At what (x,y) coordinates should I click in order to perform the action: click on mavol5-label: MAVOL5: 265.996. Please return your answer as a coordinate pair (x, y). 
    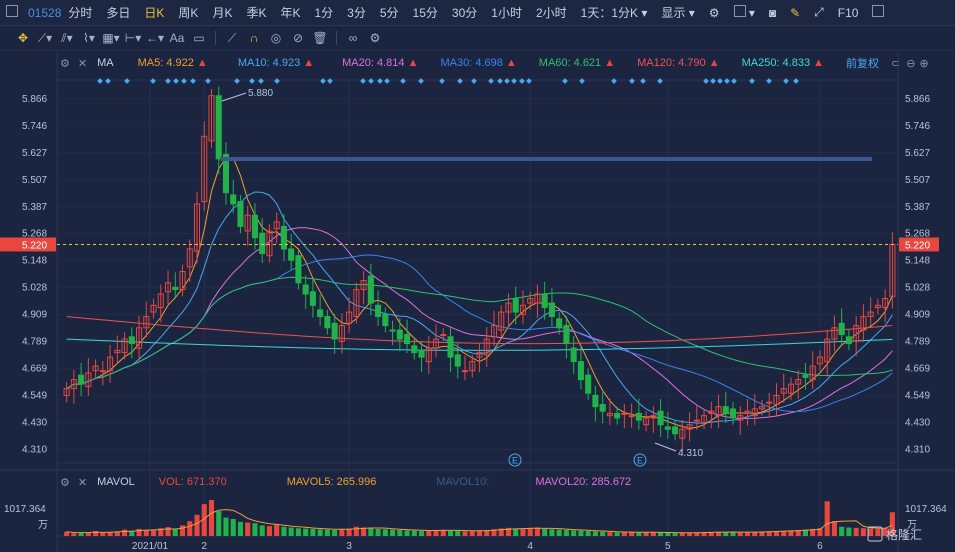
    Looking at the image, I should click on (331, 482).